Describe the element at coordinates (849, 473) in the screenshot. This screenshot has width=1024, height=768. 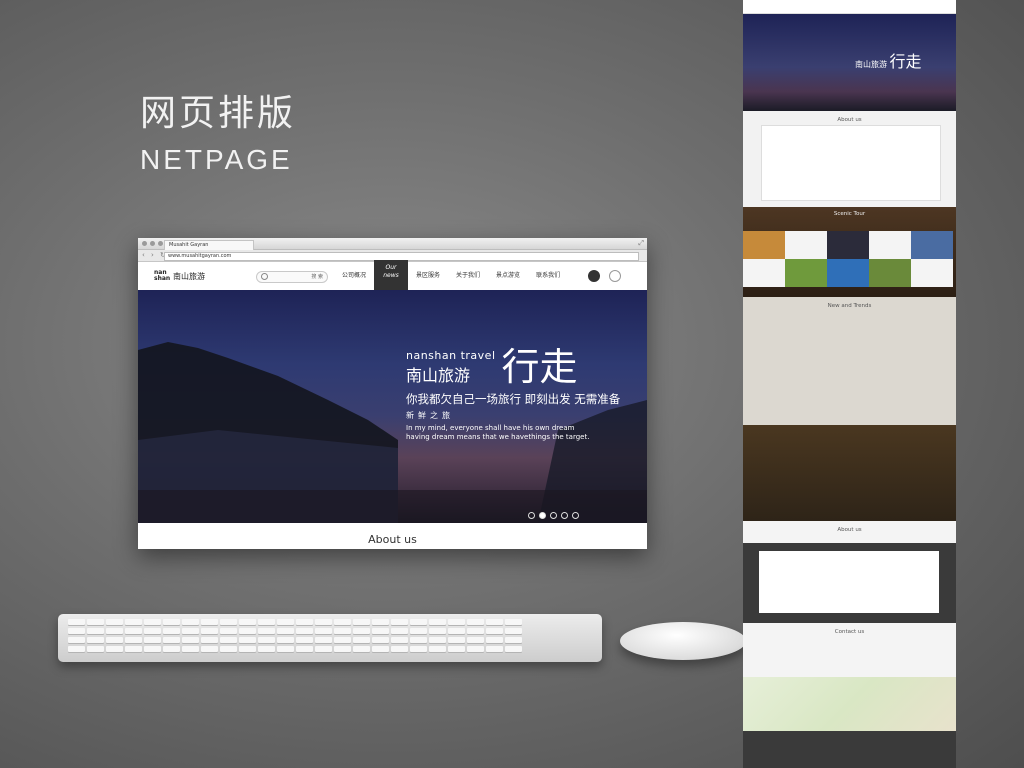
I see `preview-our-scenic` at that location.